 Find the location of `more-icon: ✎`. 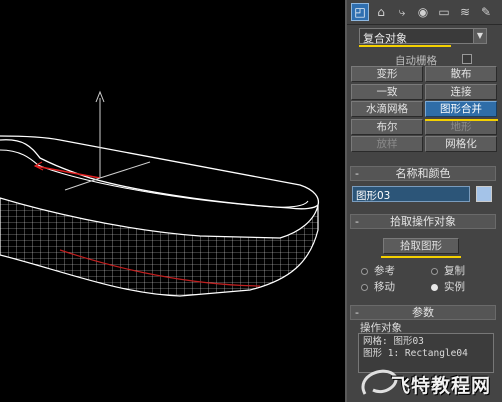

more-icon: ✎ is located at coordinates (486, 12).